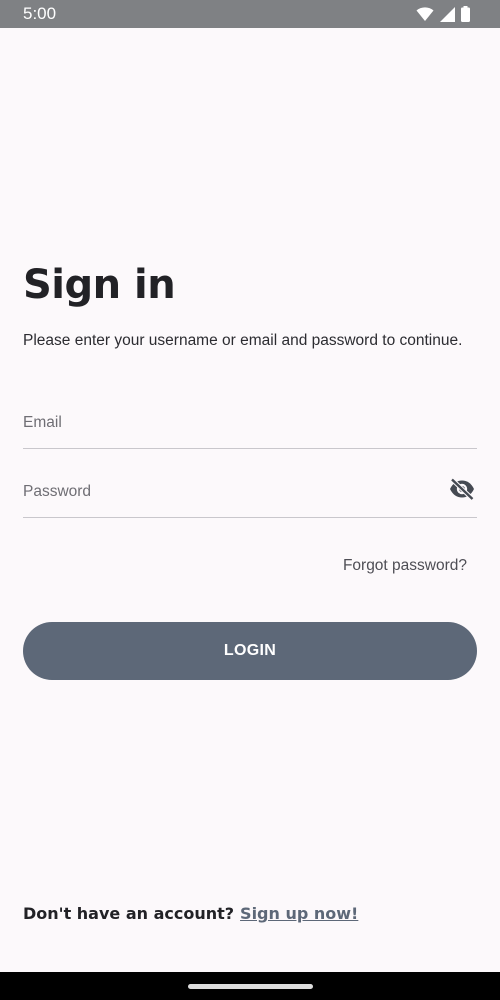 This screenshot has width=500, height=1000. What do you see at coordinates (465, 14) in the screenshot?
I see `battery-icon` at bounding box center [465, 14].